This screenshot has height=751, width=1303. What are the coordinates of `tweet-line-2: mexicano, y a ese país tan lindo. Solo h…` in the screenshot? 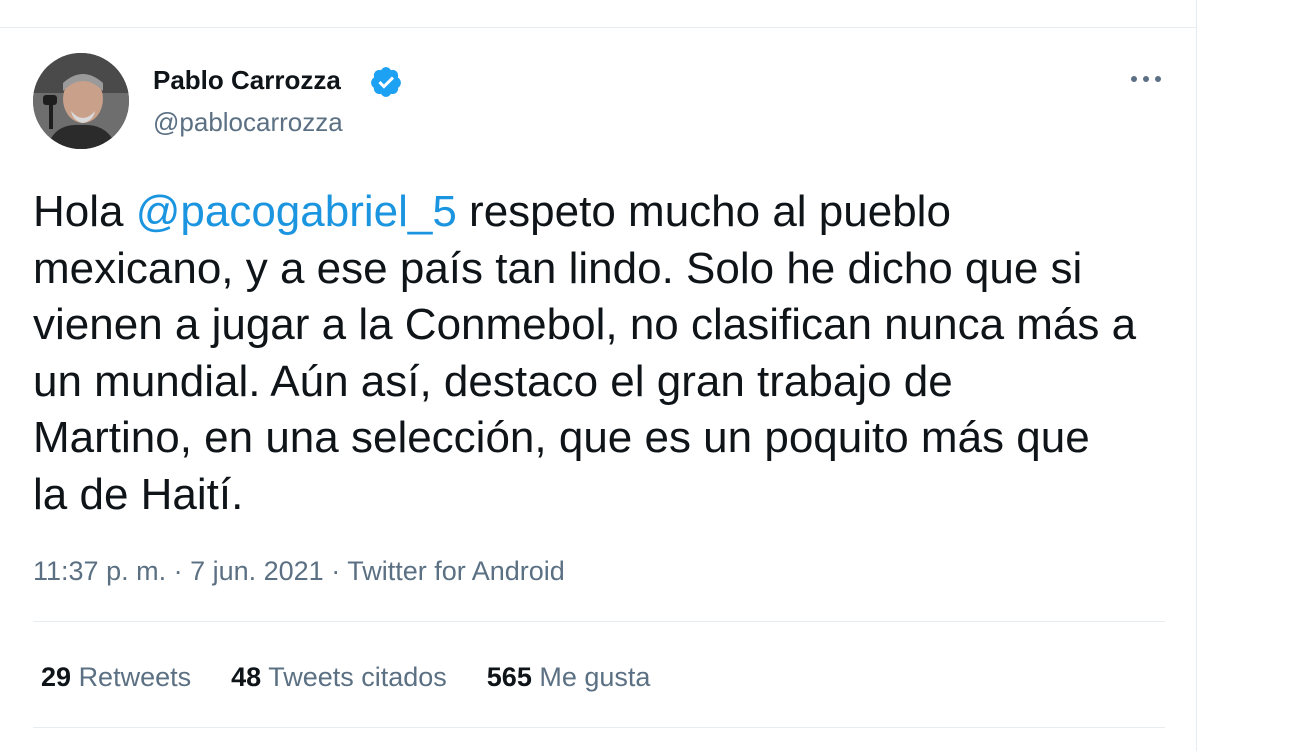 It's located at (558, 268).